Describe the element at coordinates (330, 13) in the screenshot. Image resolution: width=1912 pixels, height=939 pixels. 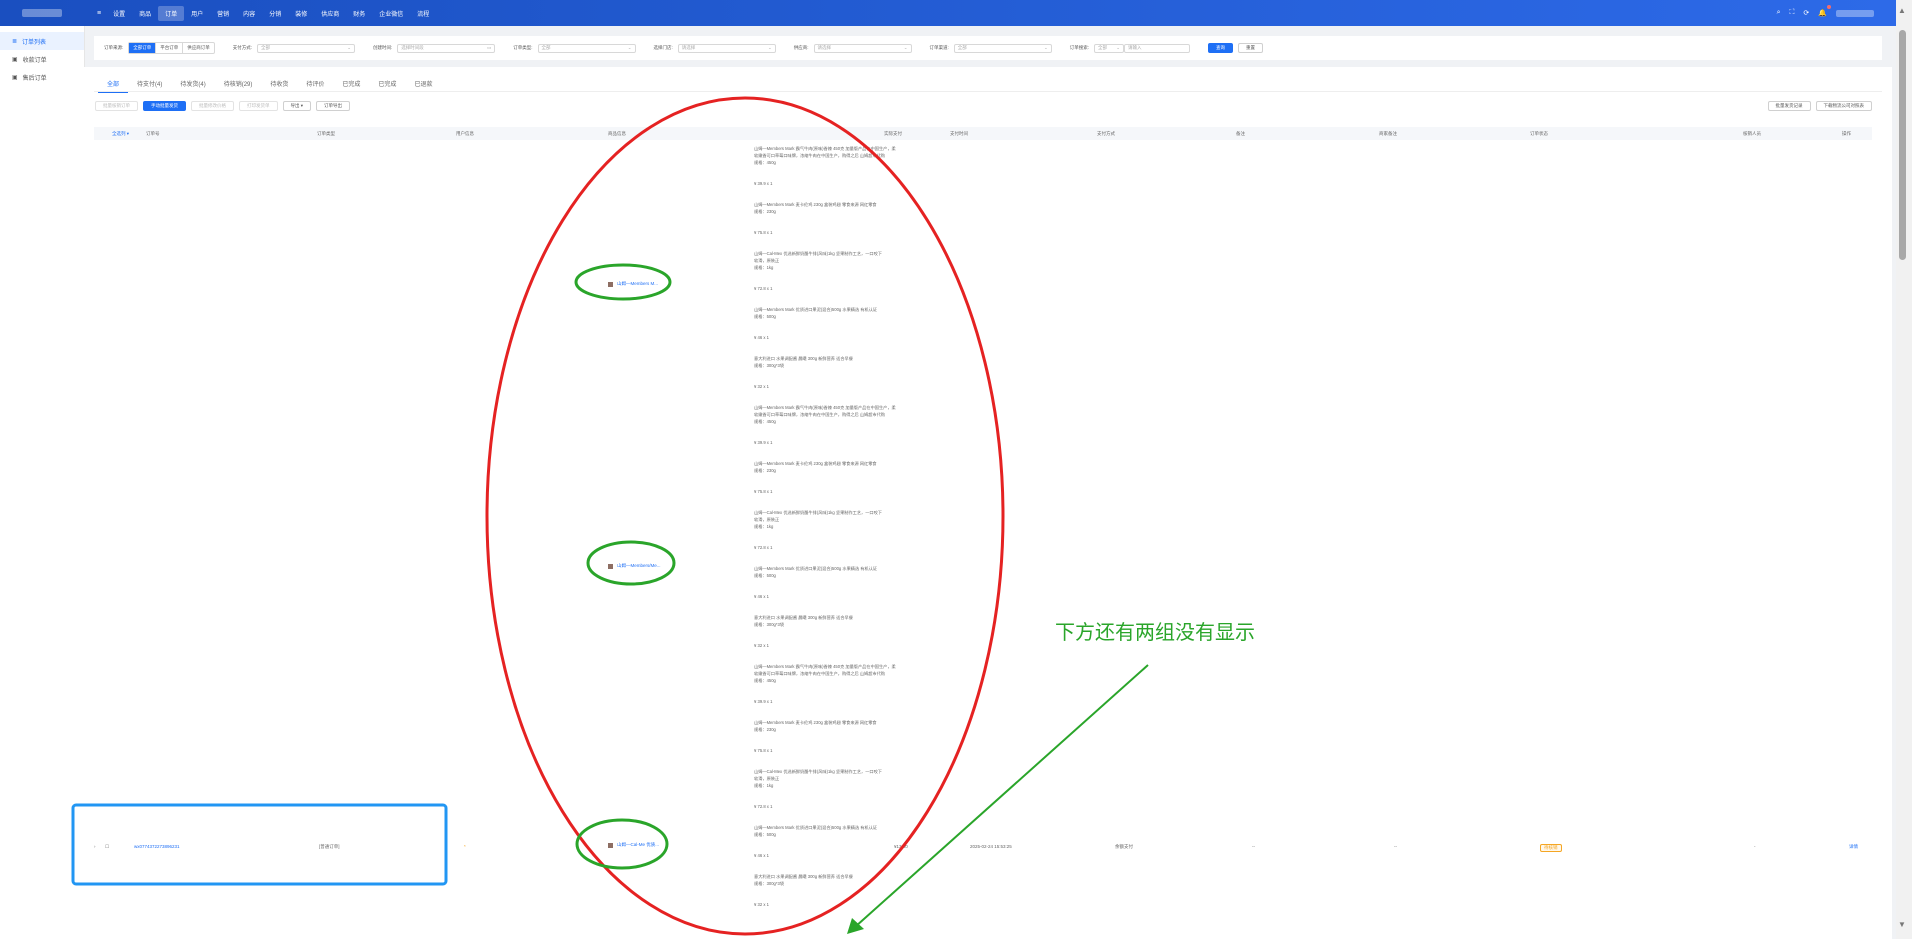
I see `nav-item: 供应商` at that location.